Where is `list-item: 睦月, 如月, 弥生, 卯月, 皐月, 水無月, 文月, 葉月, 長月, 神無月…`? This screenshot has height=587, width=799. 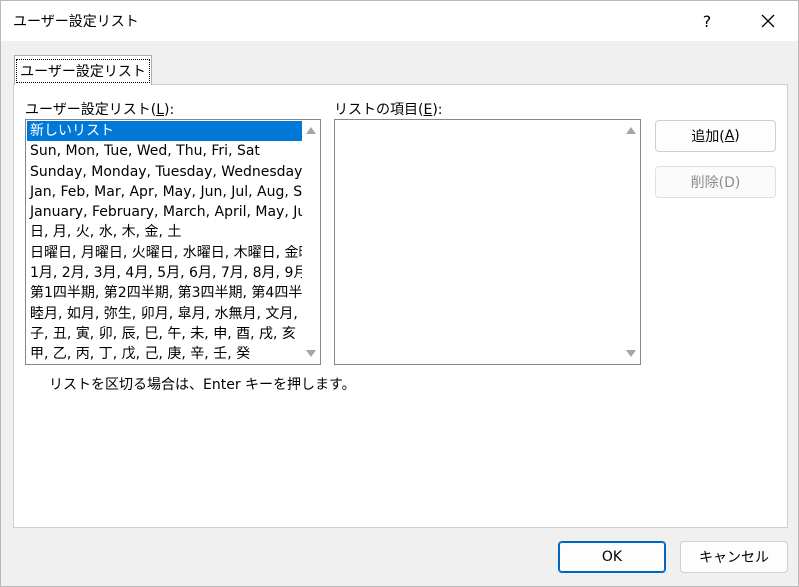
list-item: 睦月, 如月, 弥生, 卯月, 皐月, 水無月, 文月, 葉月, 長月, 神無月… is located at coordinates (164, 314).